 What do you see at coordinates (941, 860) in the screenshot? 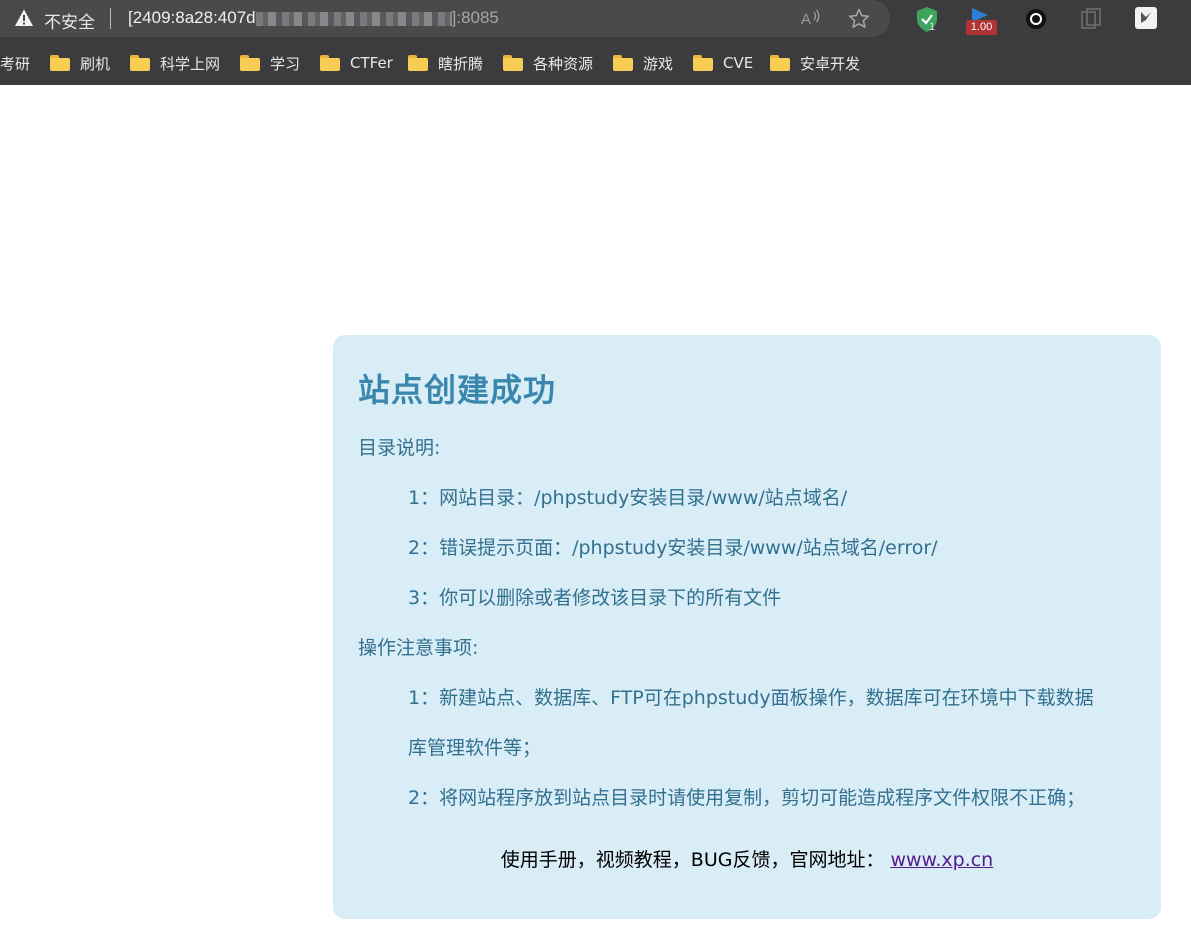
I see `official-site-link: www.xp.cn` at bounding box center [941, 860].